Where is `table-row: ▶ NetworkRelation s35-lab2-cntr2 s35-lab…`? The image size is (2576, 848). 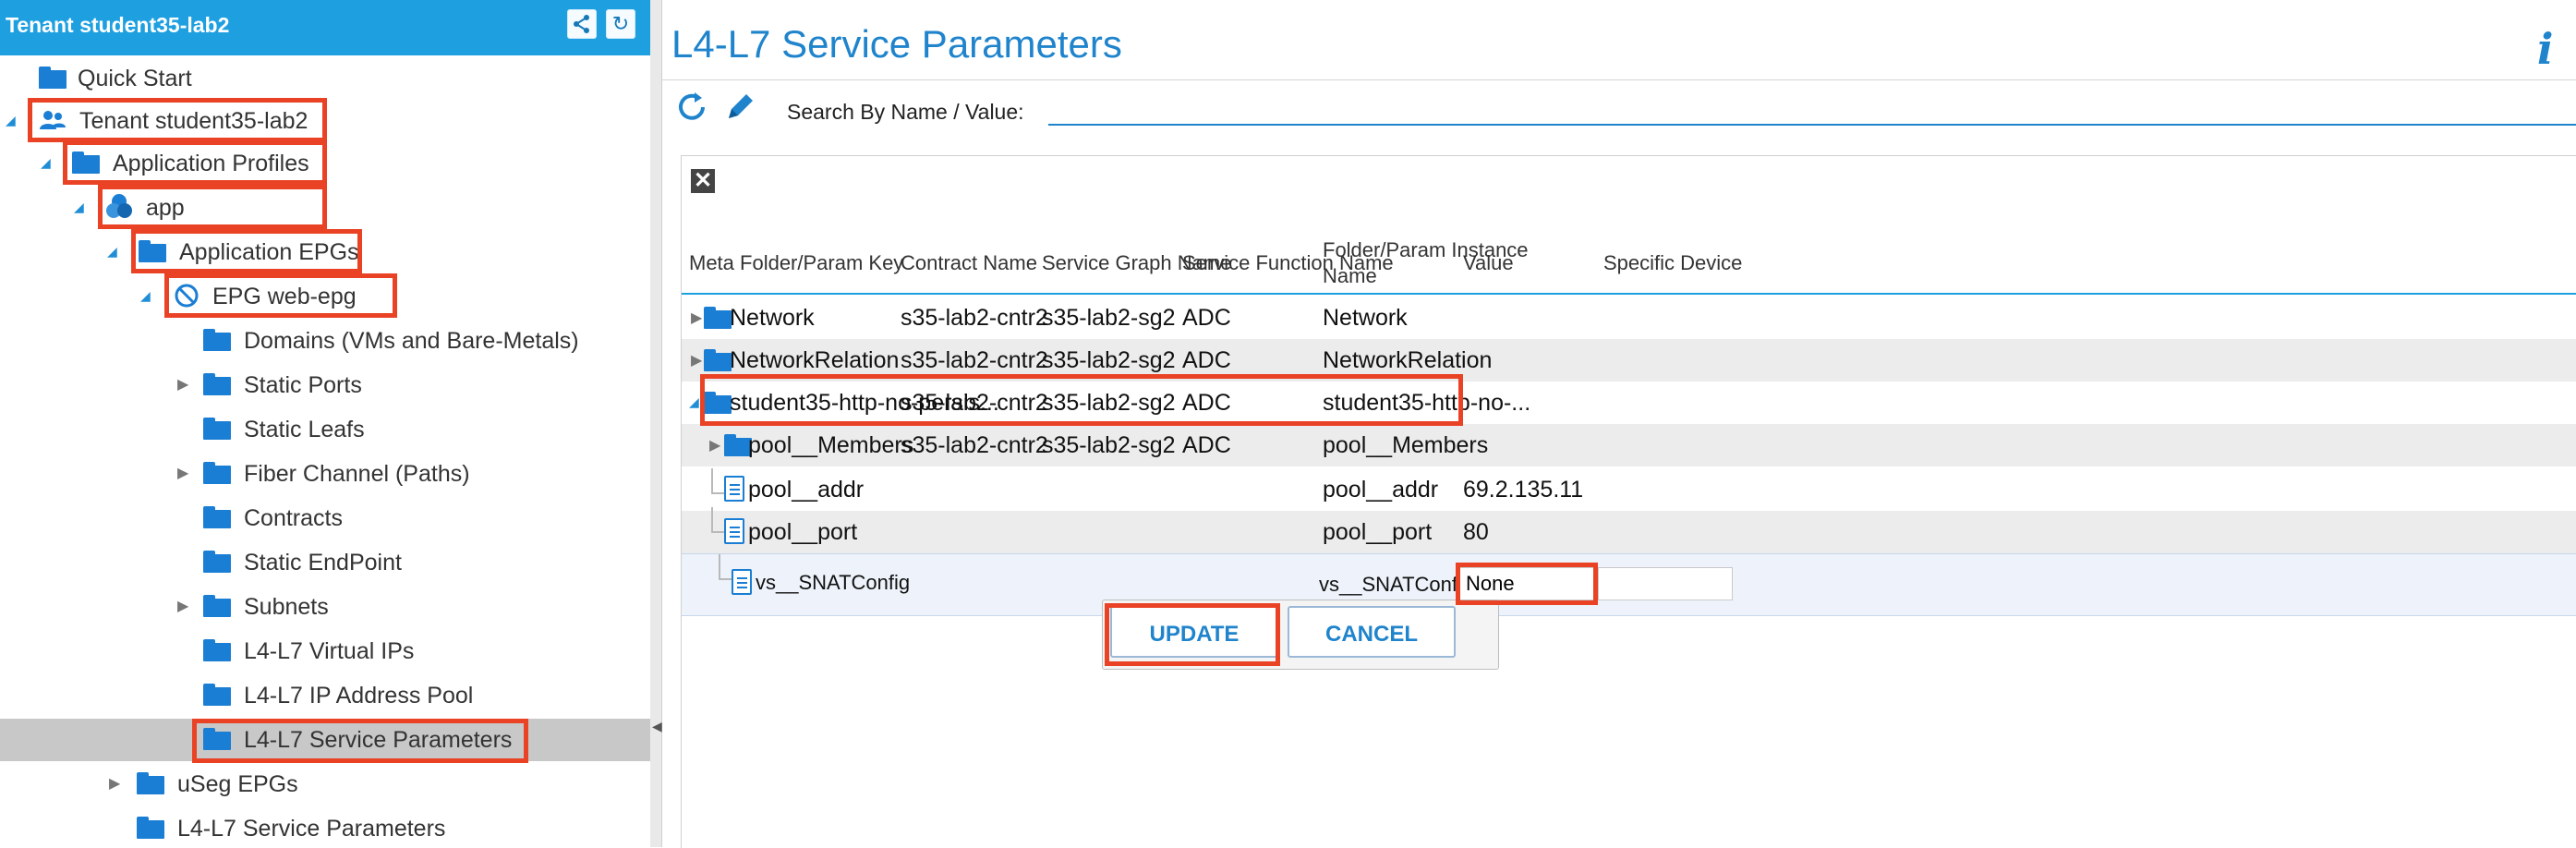
table-row: ▶ NetworkRelation s35-lab2-cntr2 s35-lab… is located at coordinates (1629, 360).